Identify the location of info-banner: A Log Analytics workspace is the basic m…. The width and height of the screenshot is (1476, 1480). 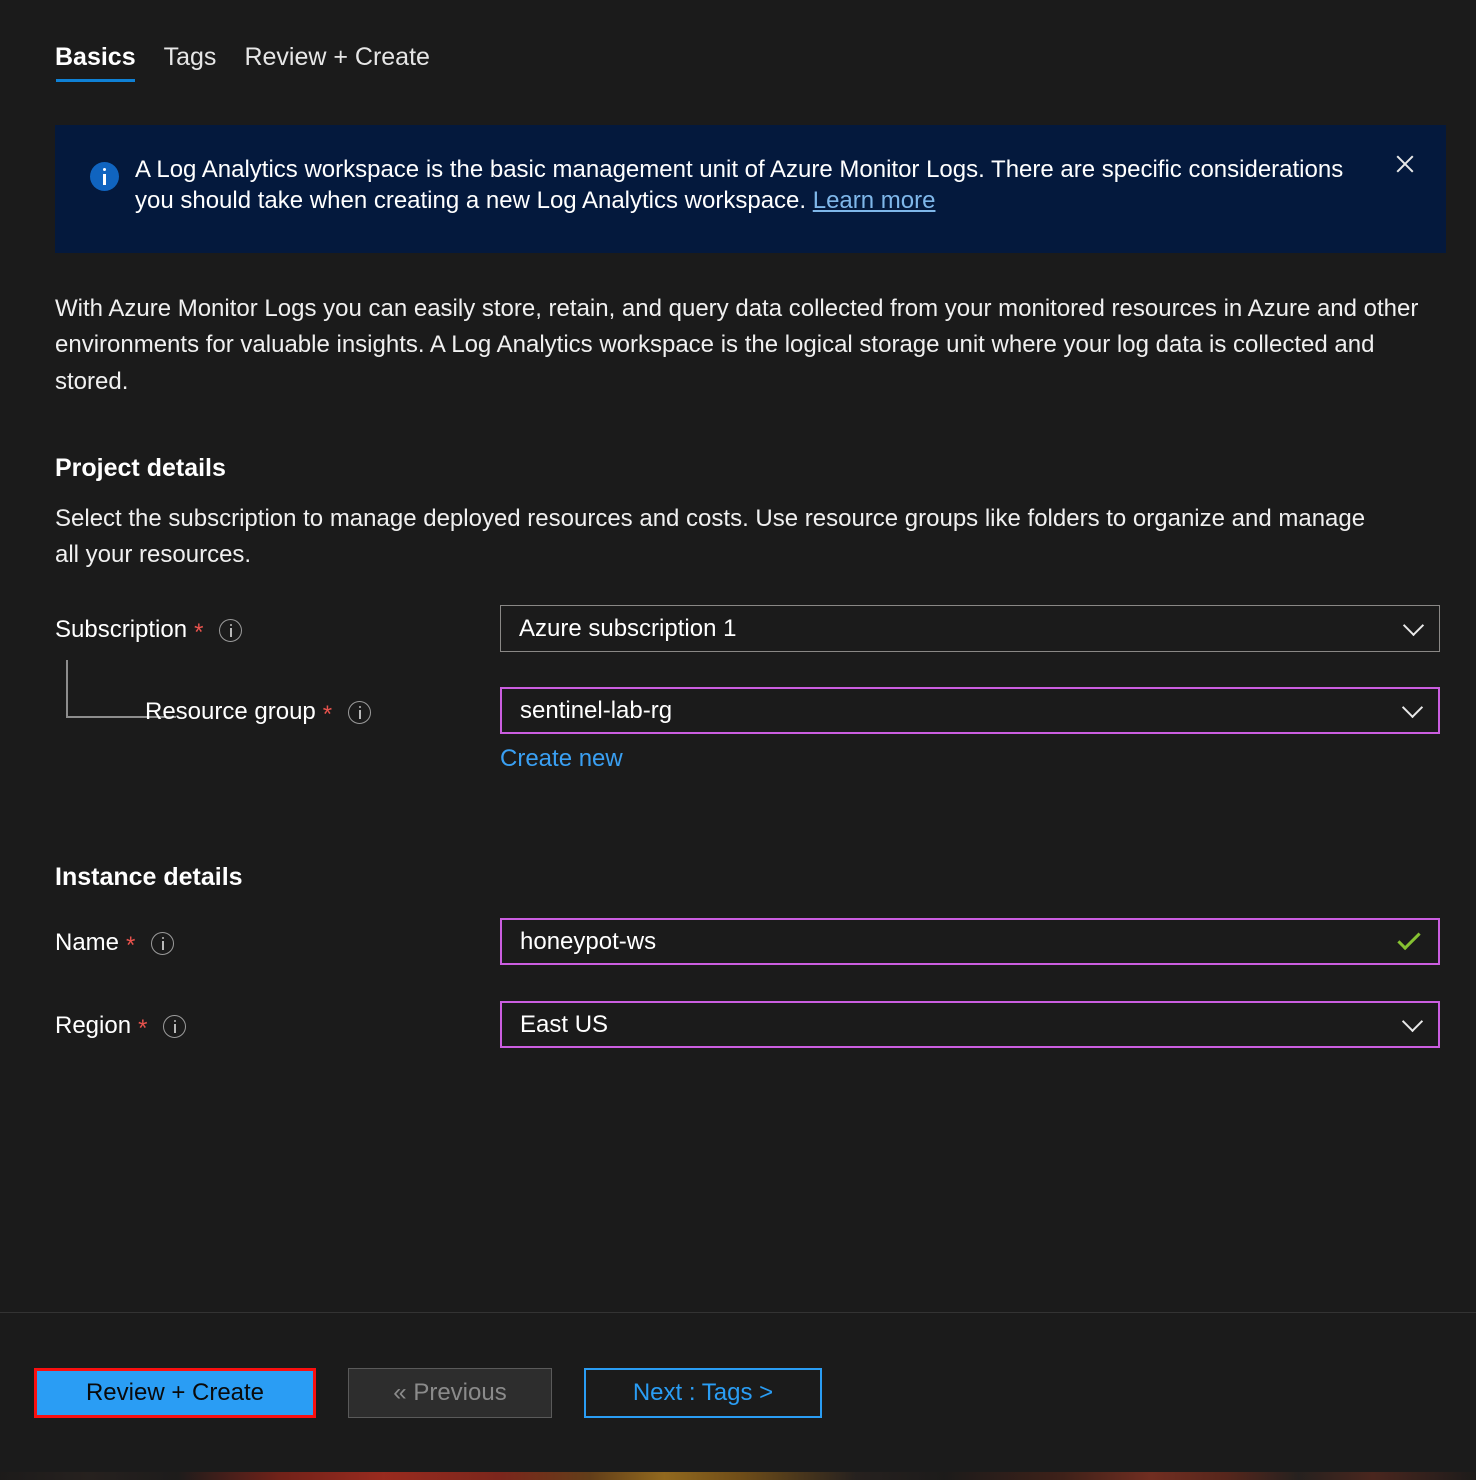
(750, 189).